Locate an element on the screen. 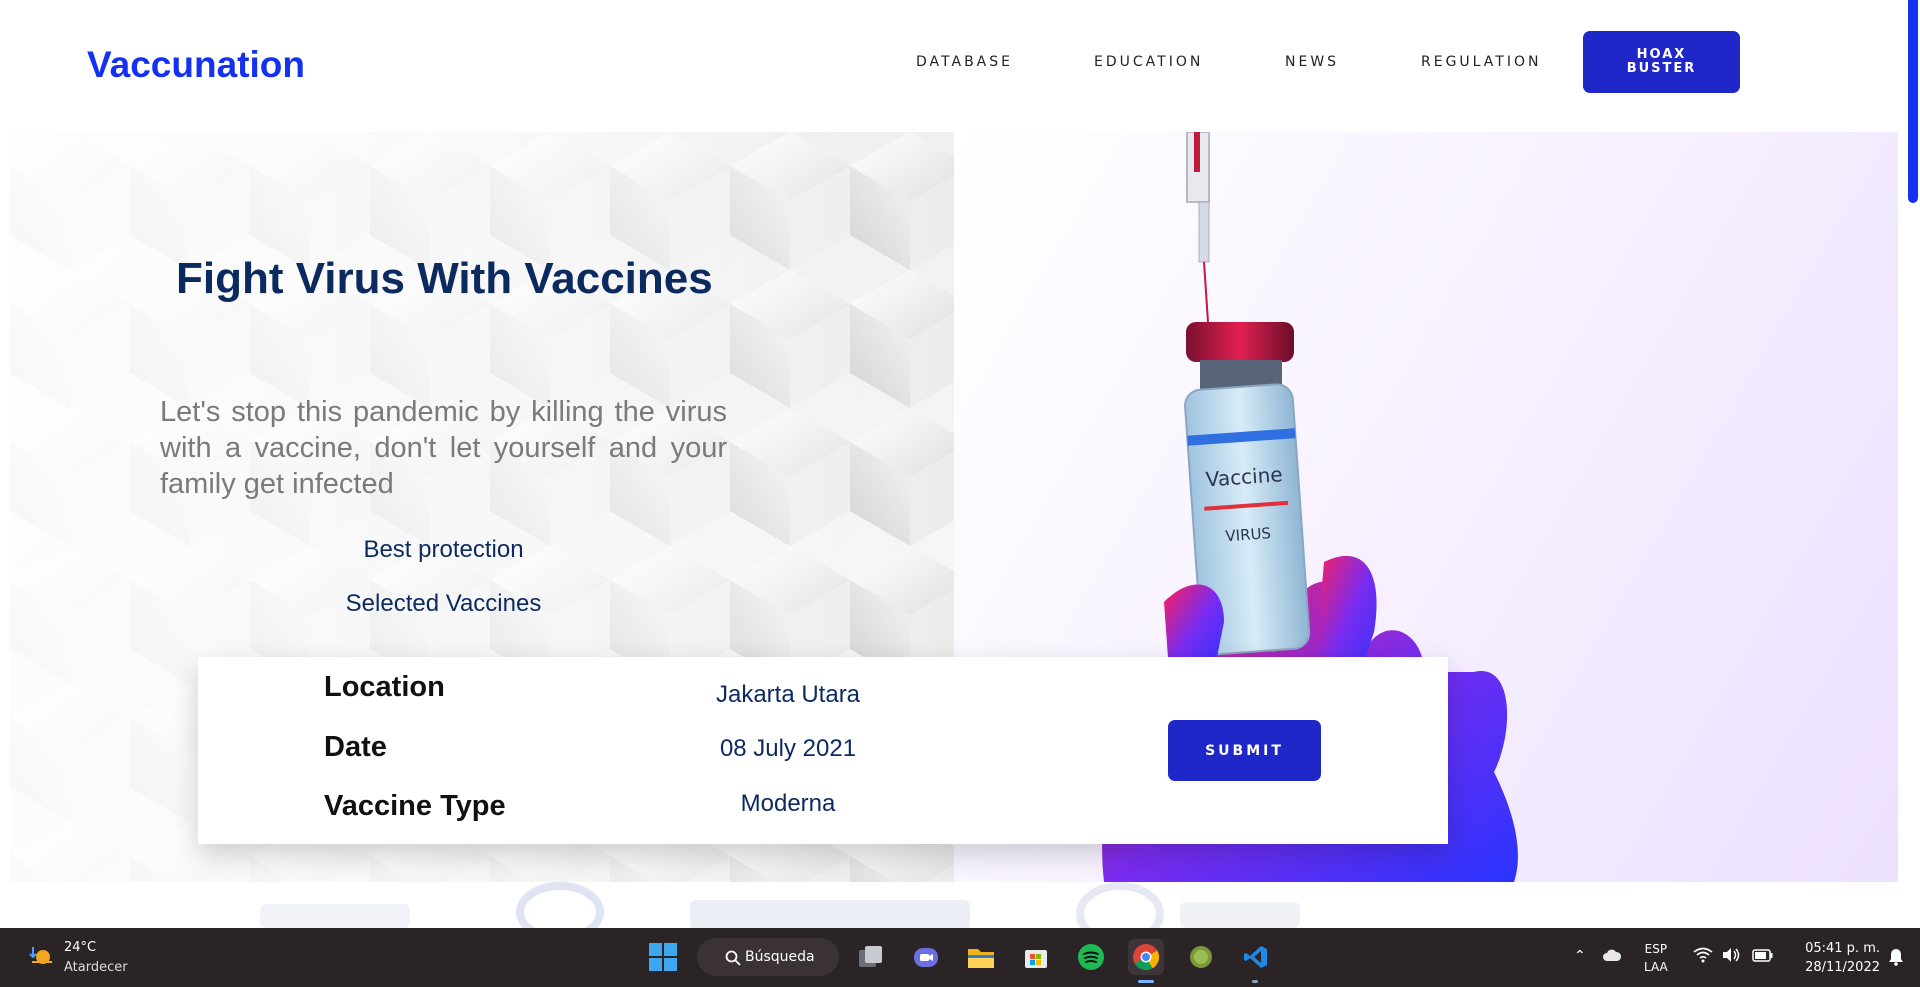 Image resolution: width=1920 pixels, height=987 pixels. nav-news: NEWS is located at coordinates (1312, 62).